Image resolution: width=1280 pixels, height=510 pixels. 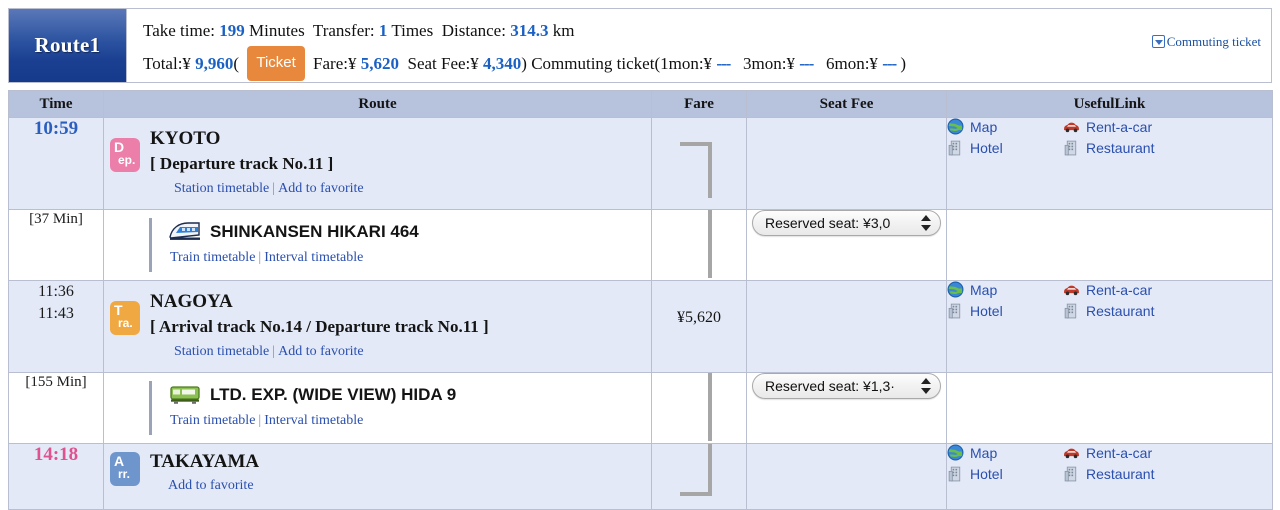 I want to click on marker-bottom-letters: ra., so click(x=125, y=323).